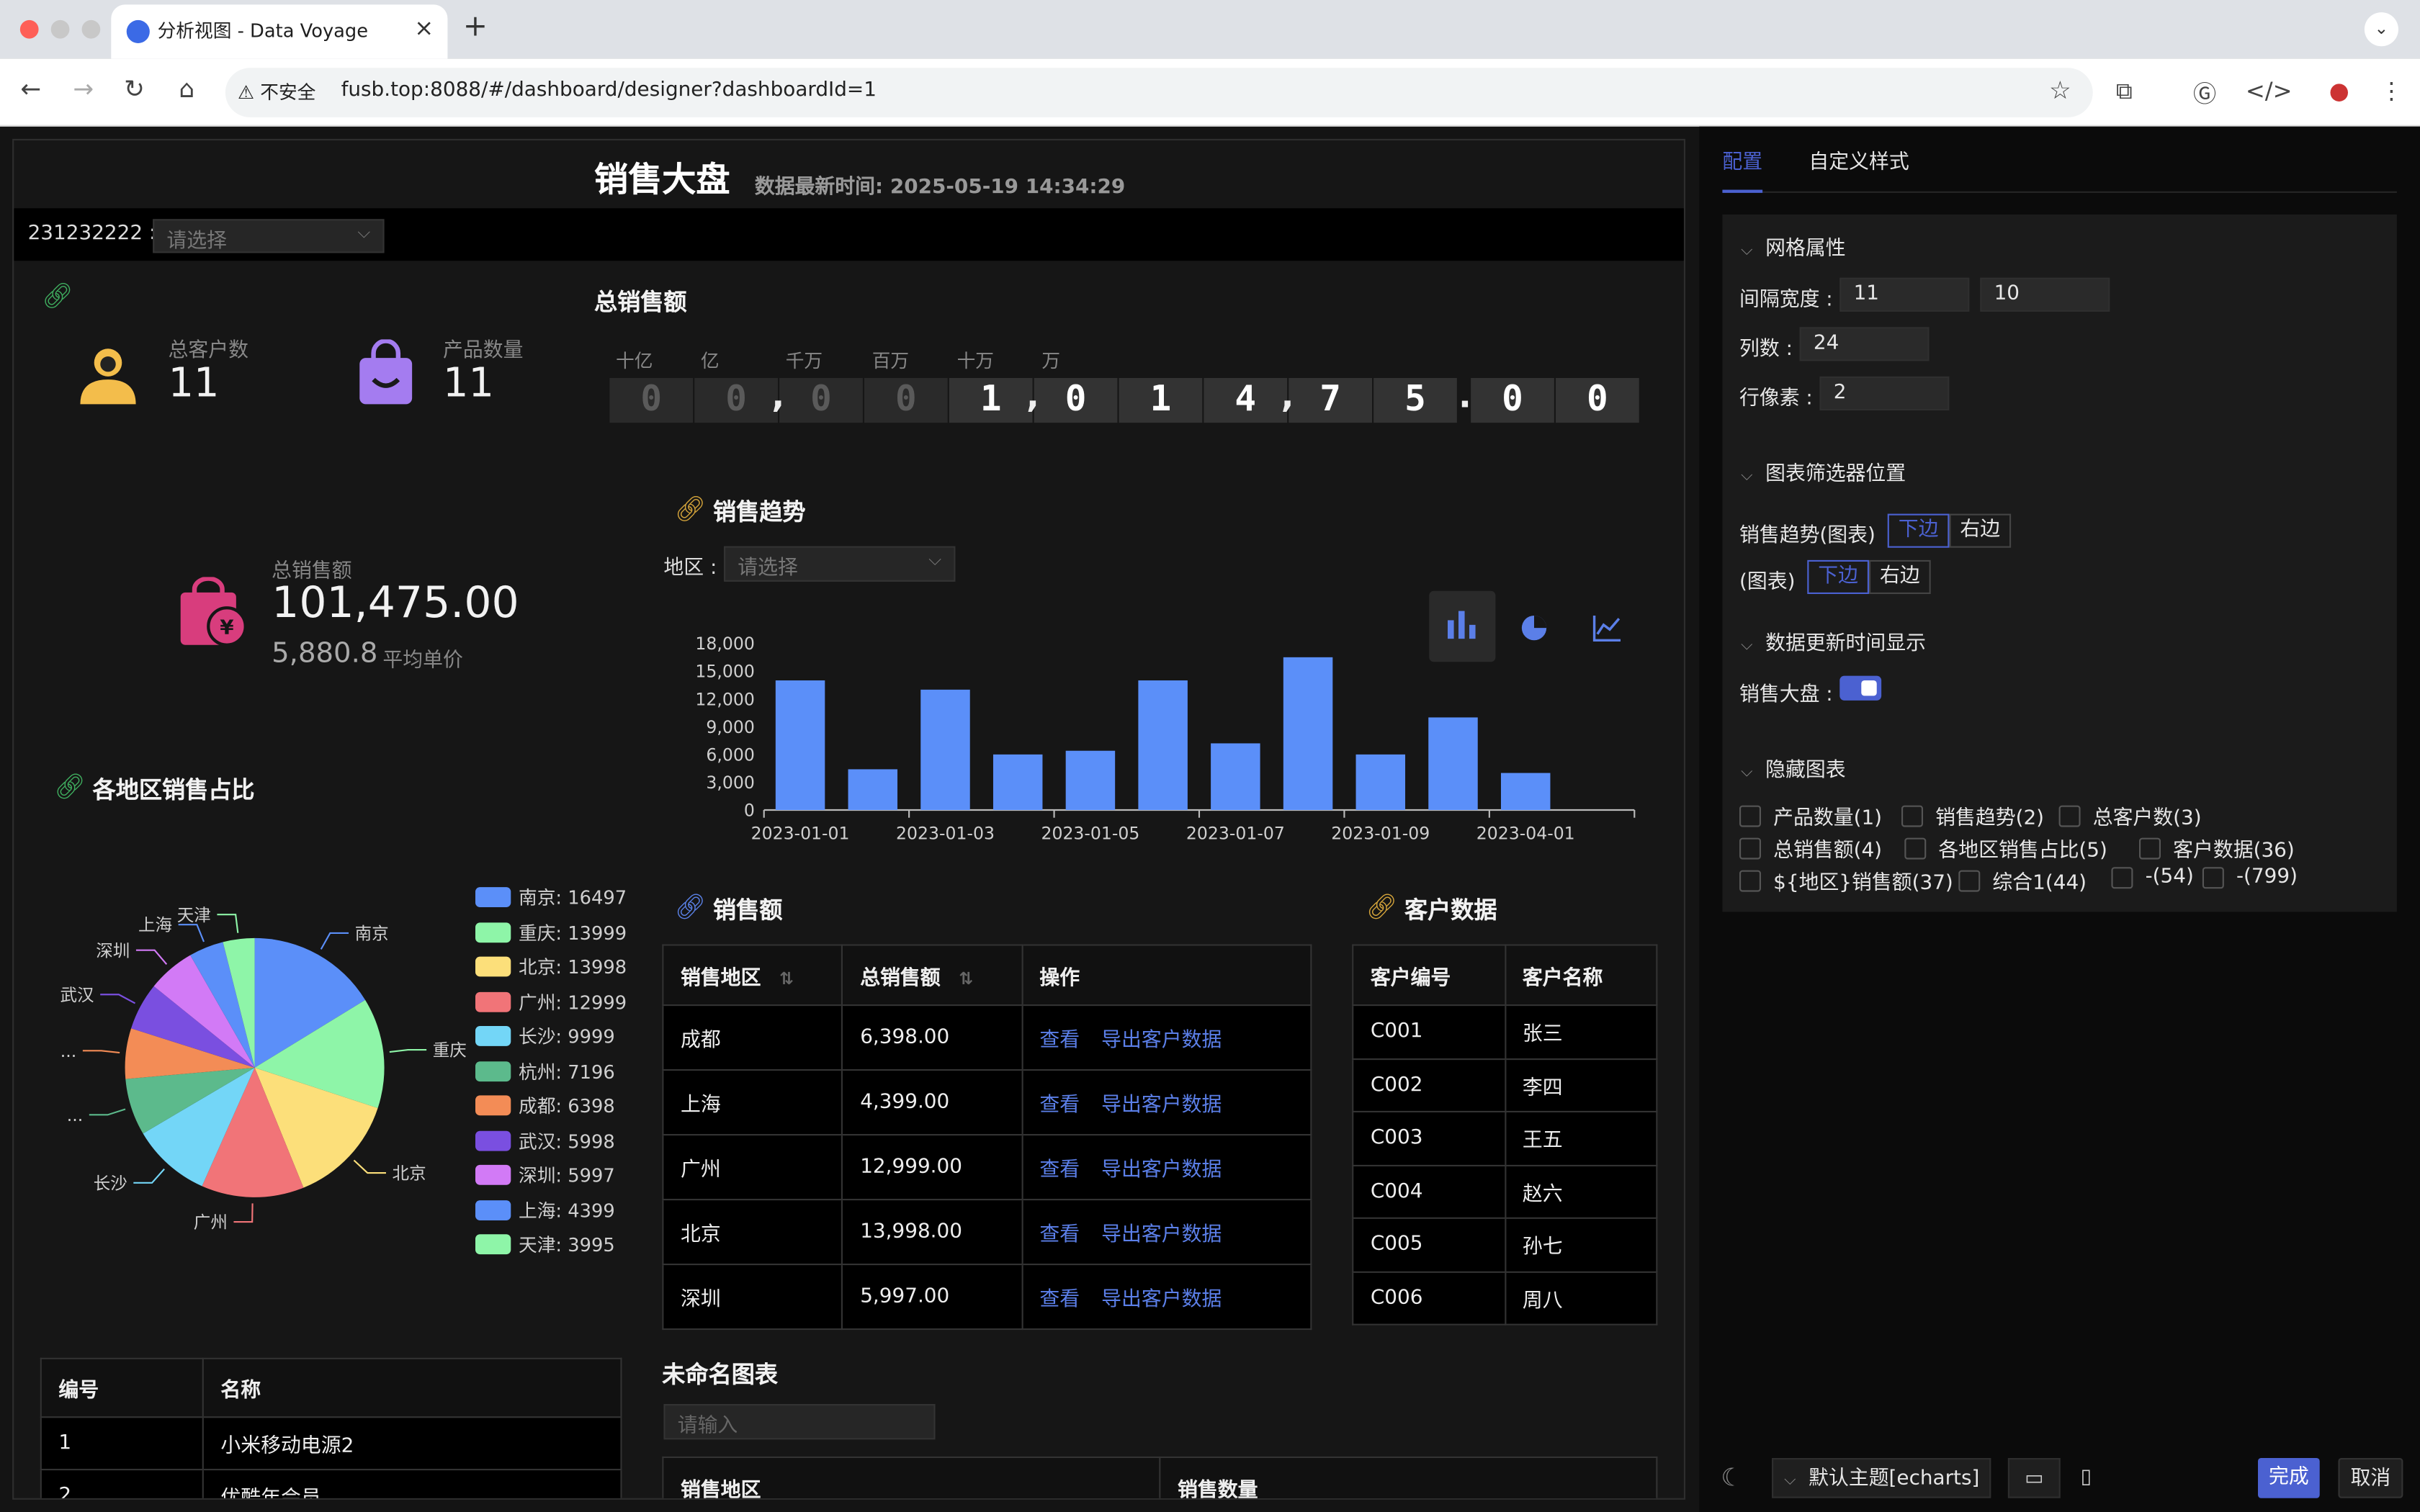 The height and width of the screenshot is (1512, 2420). Describe the element at coordinates (1860, 688) in the screenshot. I see `time-toggle-switch` at that location.